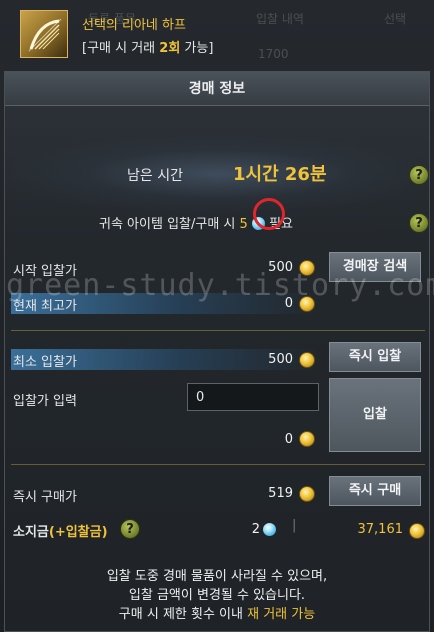  Describe the element at coordinates (130, 529) in the screenshot. I see `wallet-help-icon: ?` at that location.